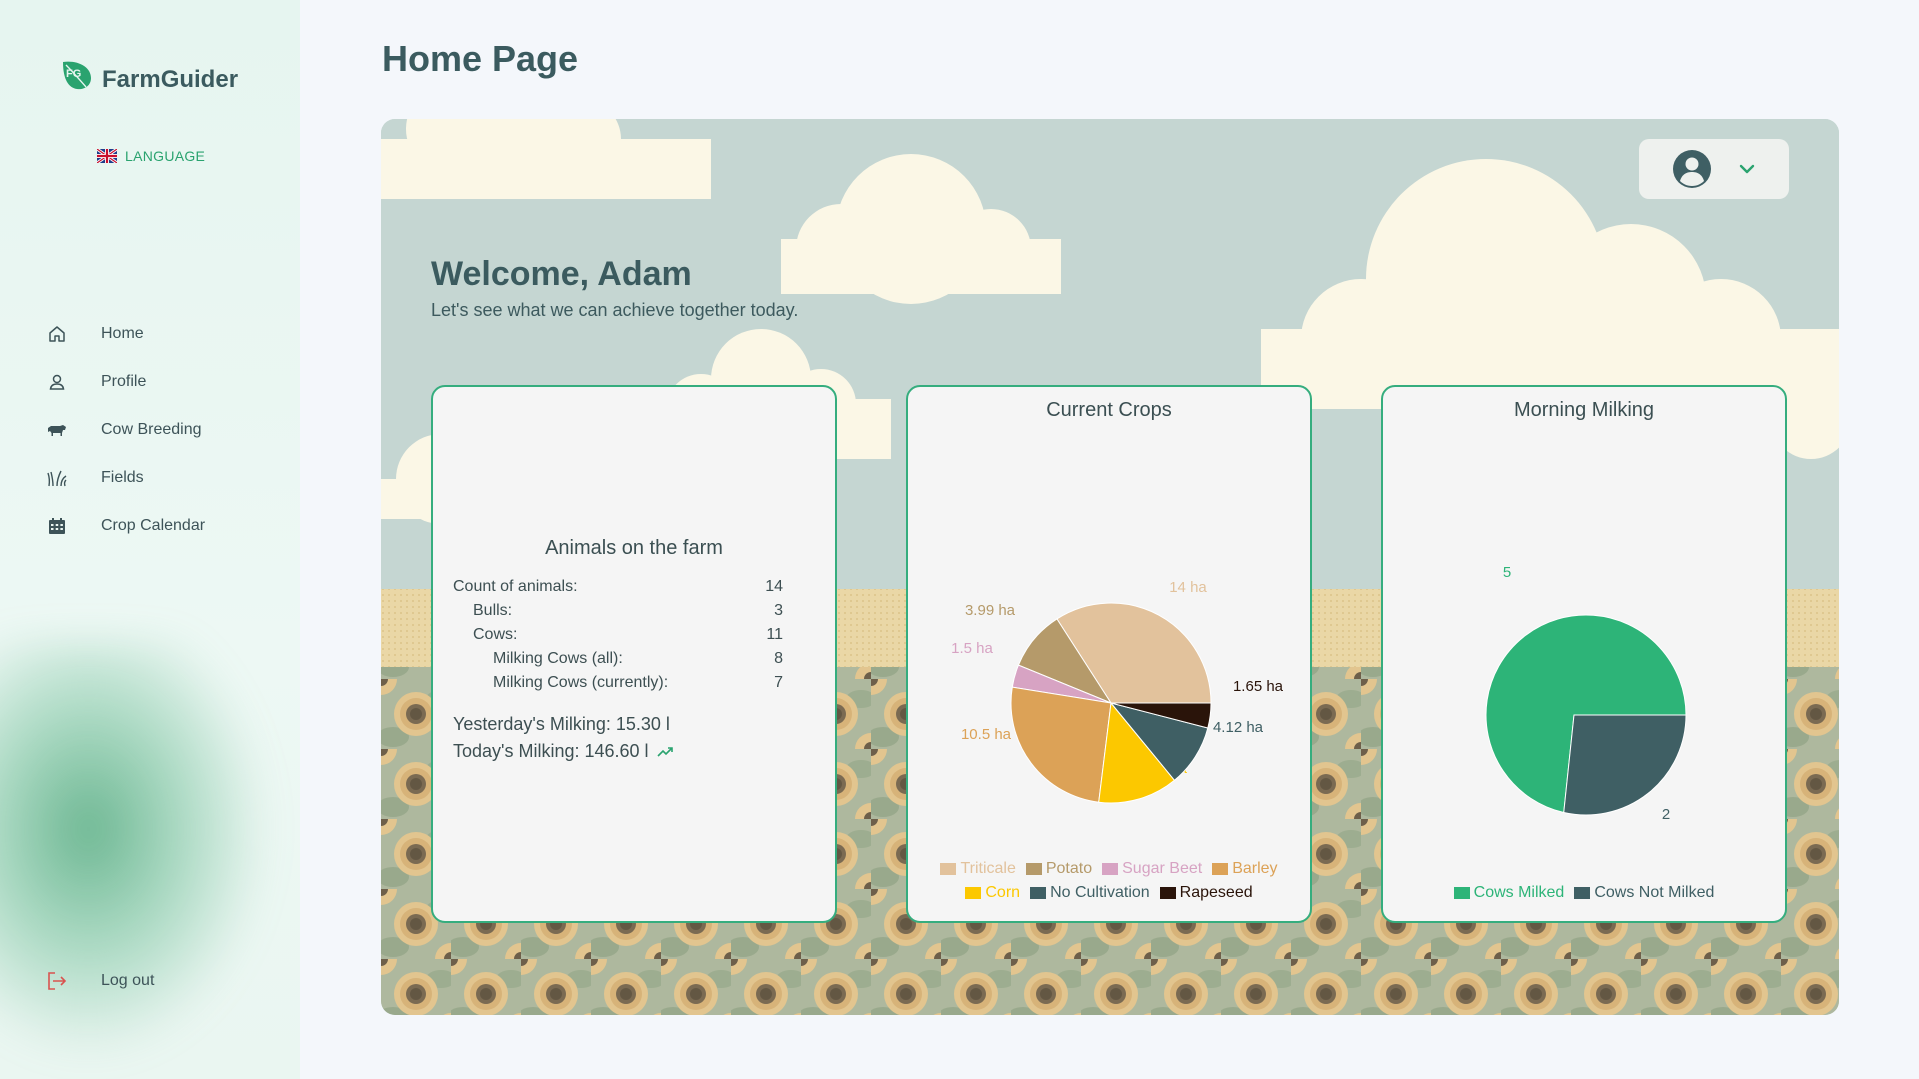 The width and height of the screenshot is (1919, 1079). What do you see at coordinates (988, 868) in the screenshot?
I see `legend-label: Triticale` at bounding box center [988, 868].